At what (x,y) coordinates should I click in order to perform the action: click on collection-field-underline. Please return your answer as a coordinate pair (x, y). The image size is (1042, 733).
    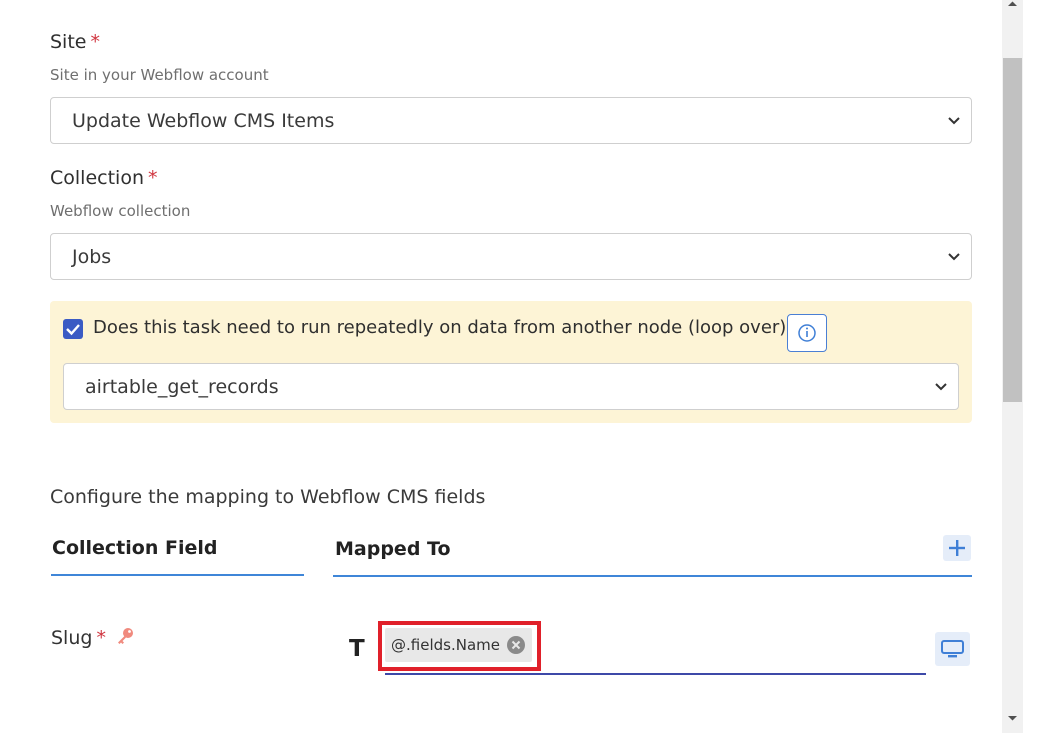
    Looking at the image, I should click on (177, 575).